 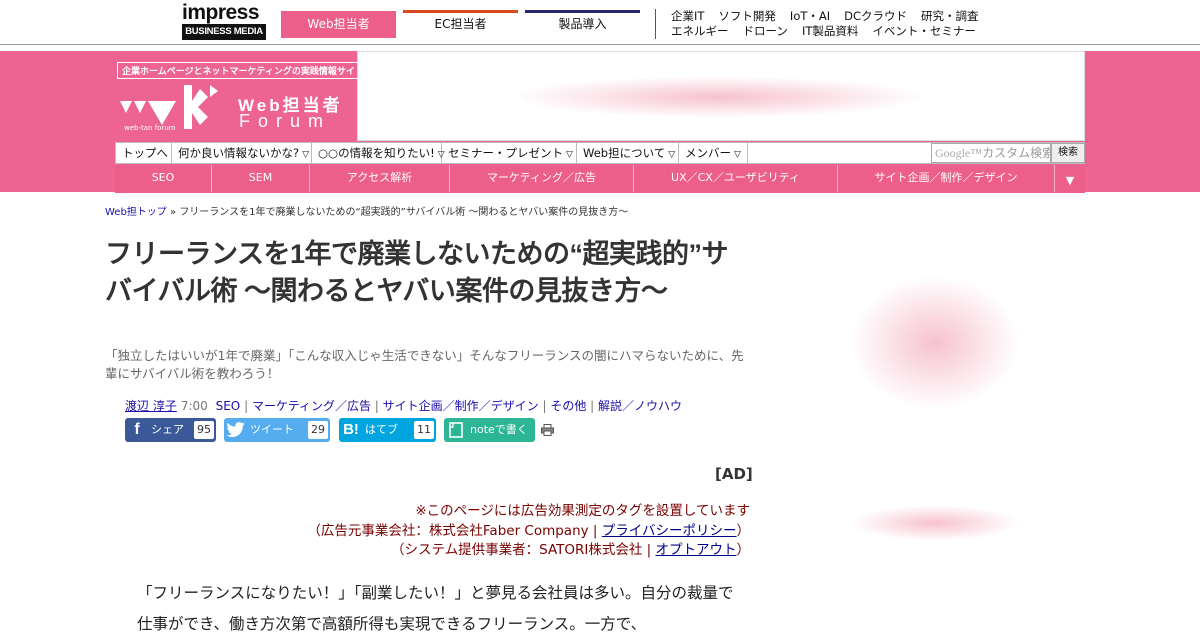 I want to click on tag-link: サイト企画／制作／デザイン, so click(x=461, y=406).